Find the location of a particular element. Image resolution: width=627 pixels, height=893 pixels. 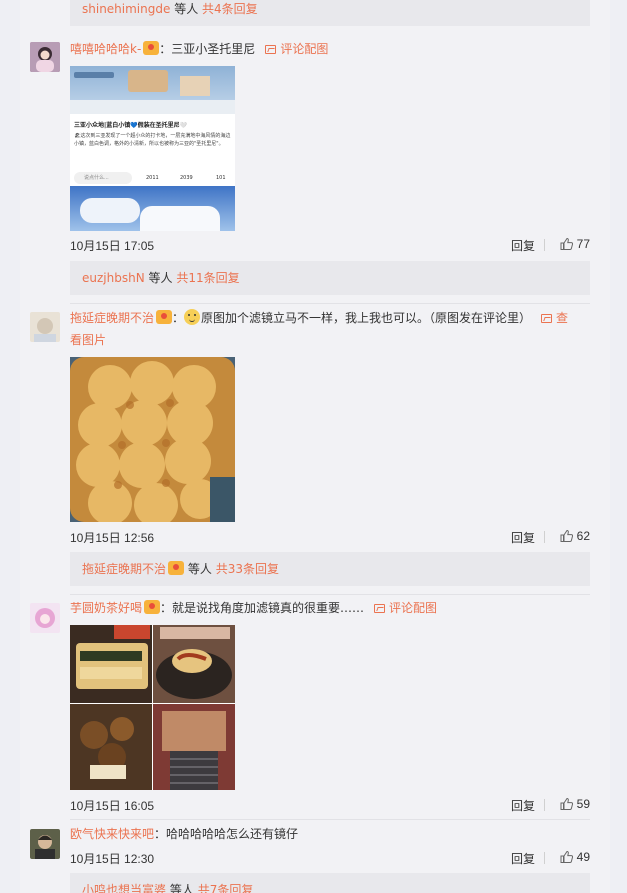

sub-reply-user: euzjhbshN is located at coordinates (113, 278).